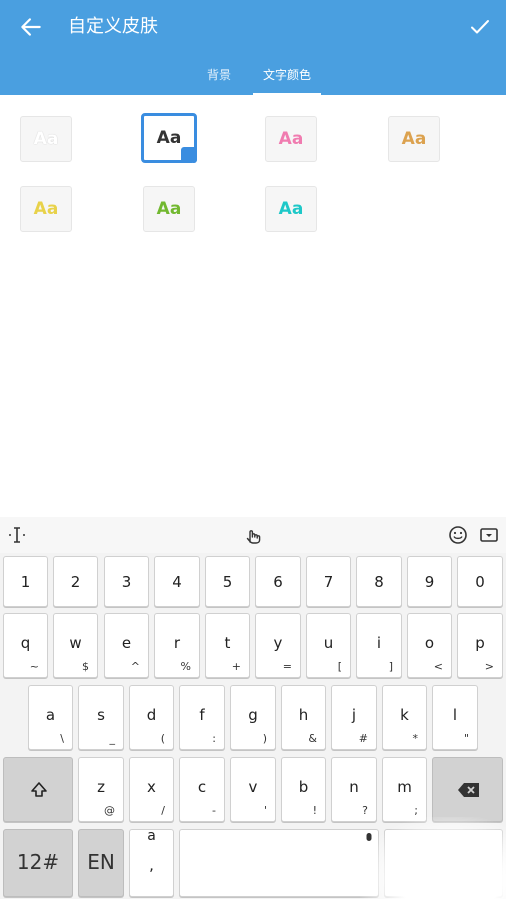 The image size is (506, 907). Describe the element at coordinates (25, 645) in the screenshot. I see `key-q: q ~` at that location.